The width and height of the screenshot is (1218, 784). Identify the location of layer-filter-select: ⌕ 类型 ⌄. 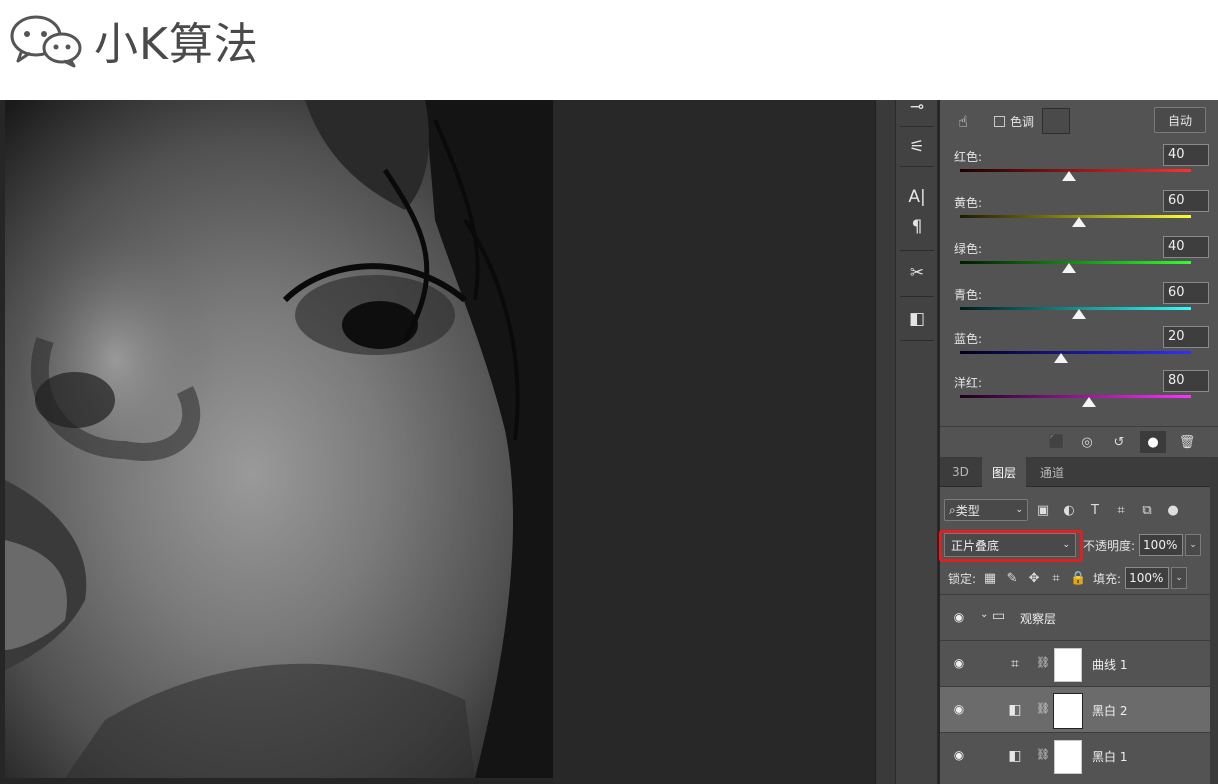
(986, 510).